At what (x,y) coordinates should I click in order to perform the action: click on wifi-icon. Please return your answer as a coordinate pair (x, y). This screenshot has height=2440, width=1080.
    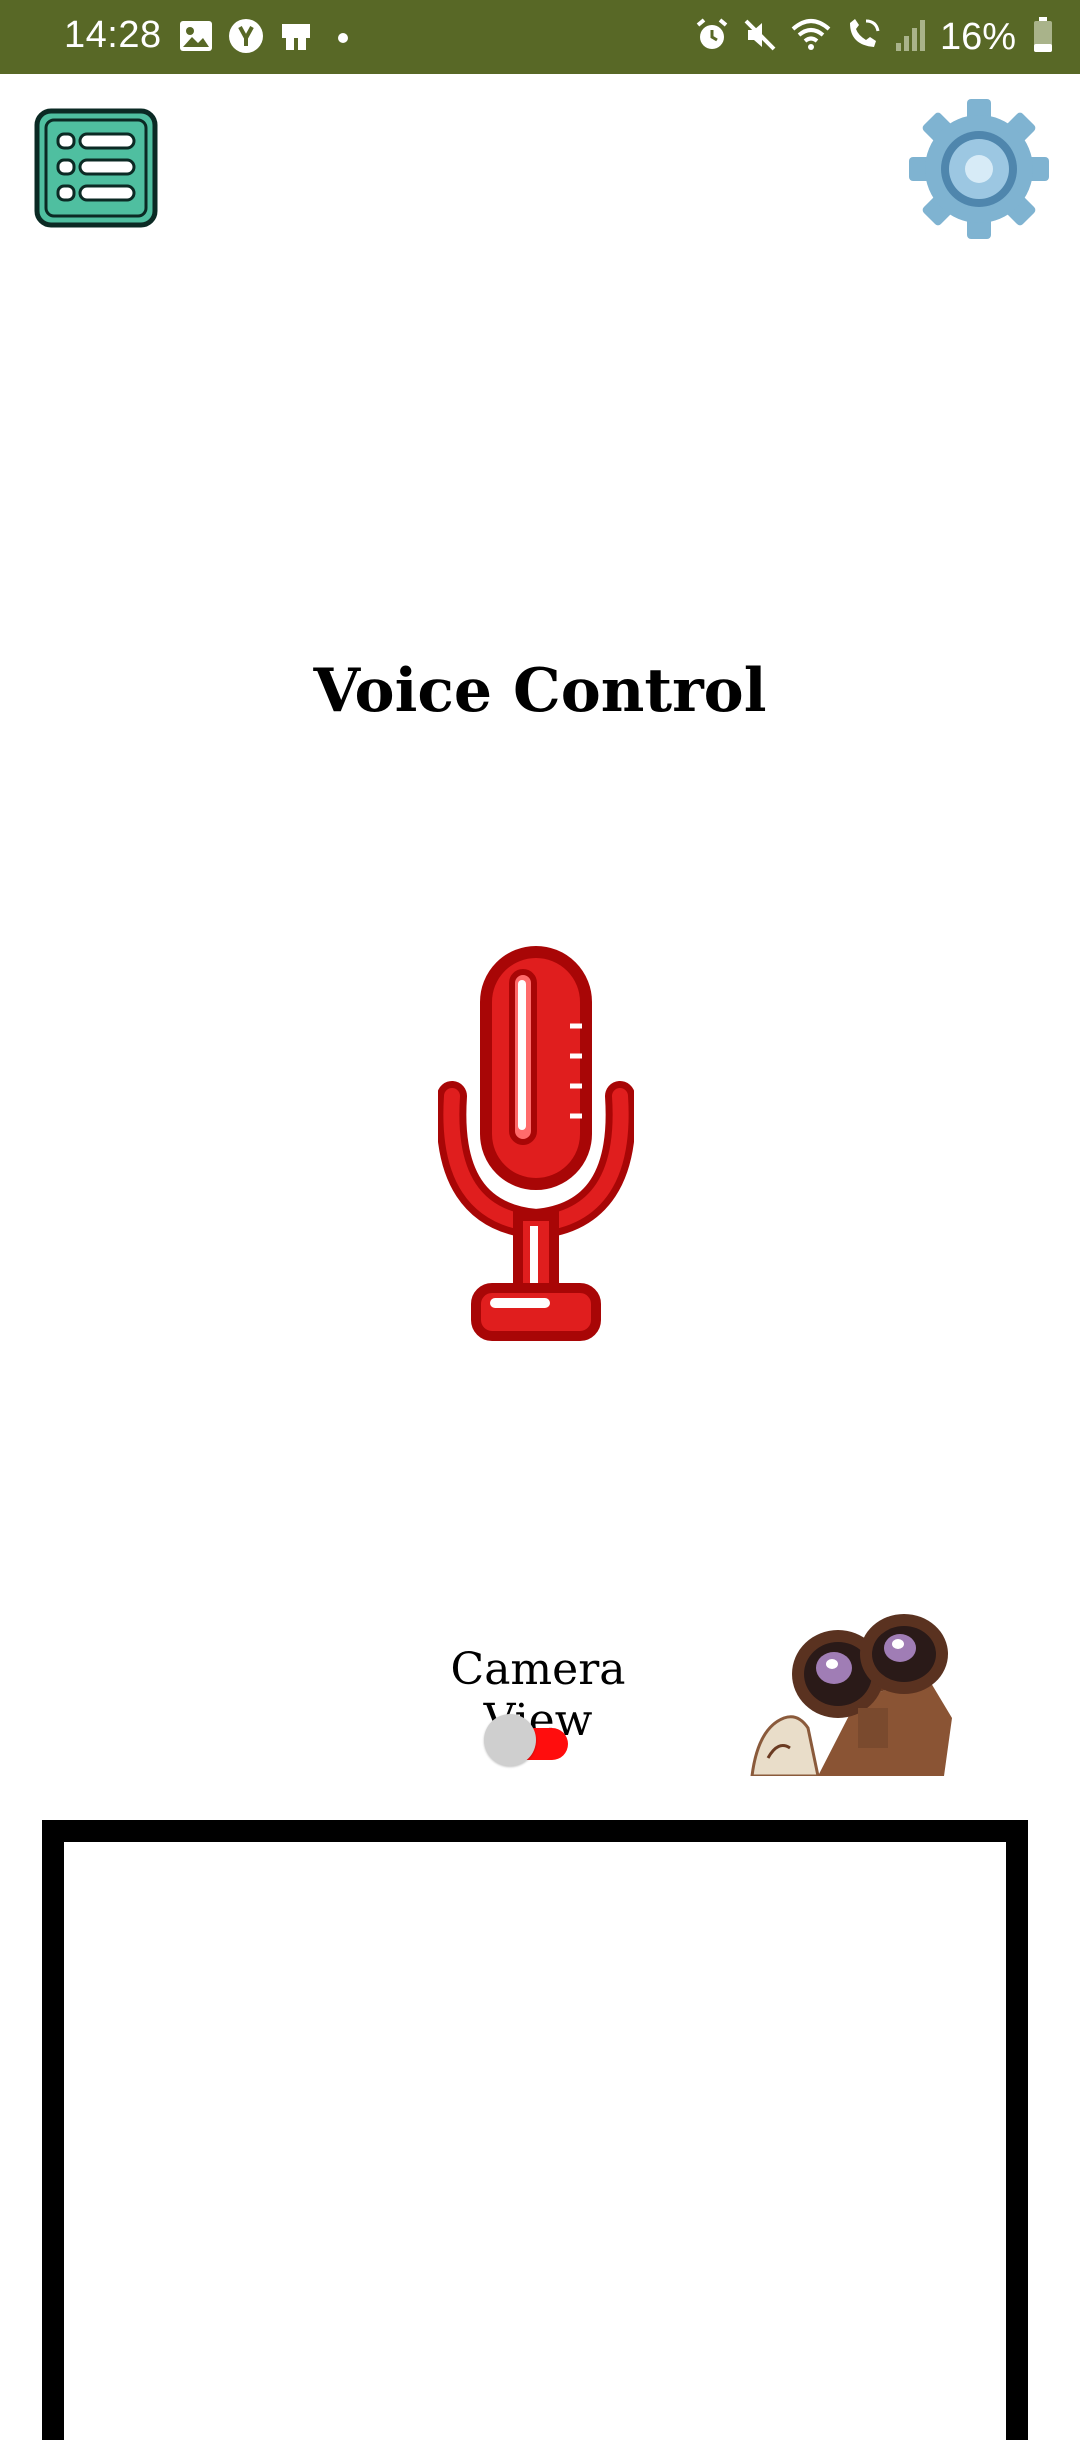
    Looking at the image, I should click on (811, 37).